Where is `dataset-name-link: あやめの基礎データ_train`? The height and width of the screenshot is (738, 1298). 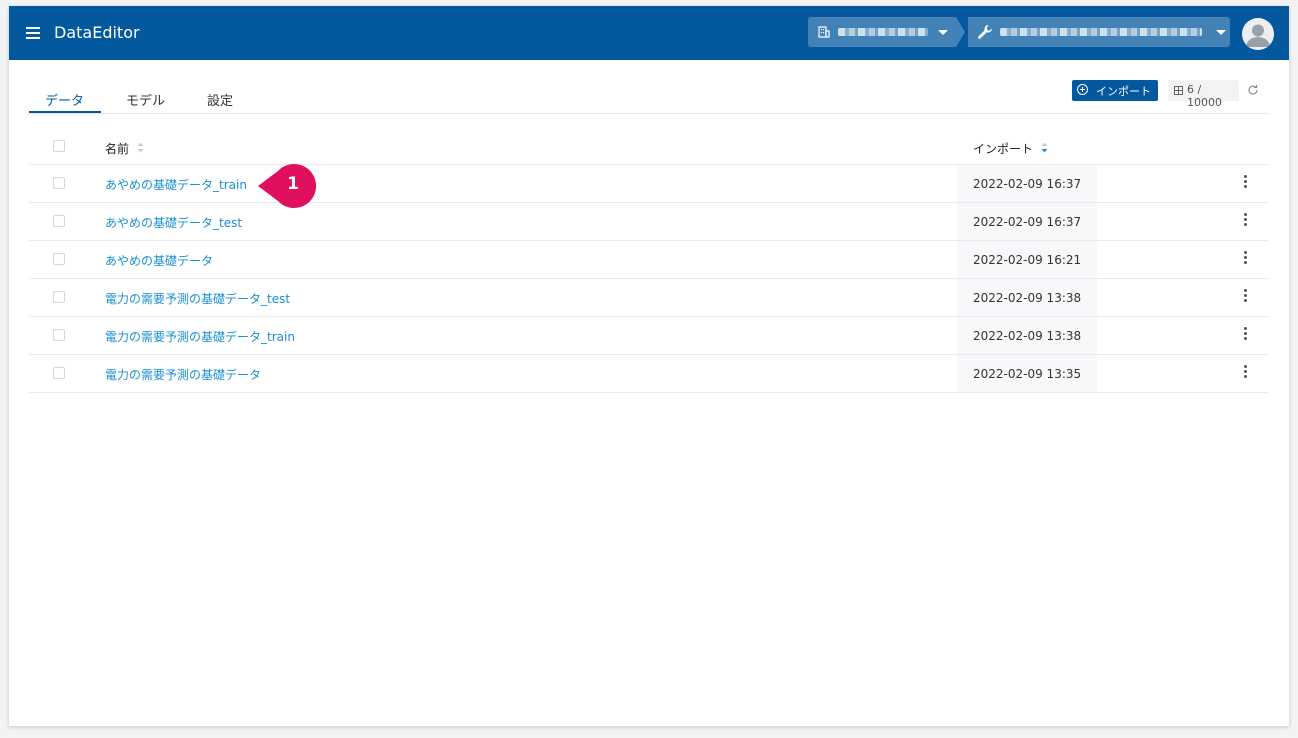
dataset-name-link: あやめの基礎データ_train is located at coordinates (176, 184).